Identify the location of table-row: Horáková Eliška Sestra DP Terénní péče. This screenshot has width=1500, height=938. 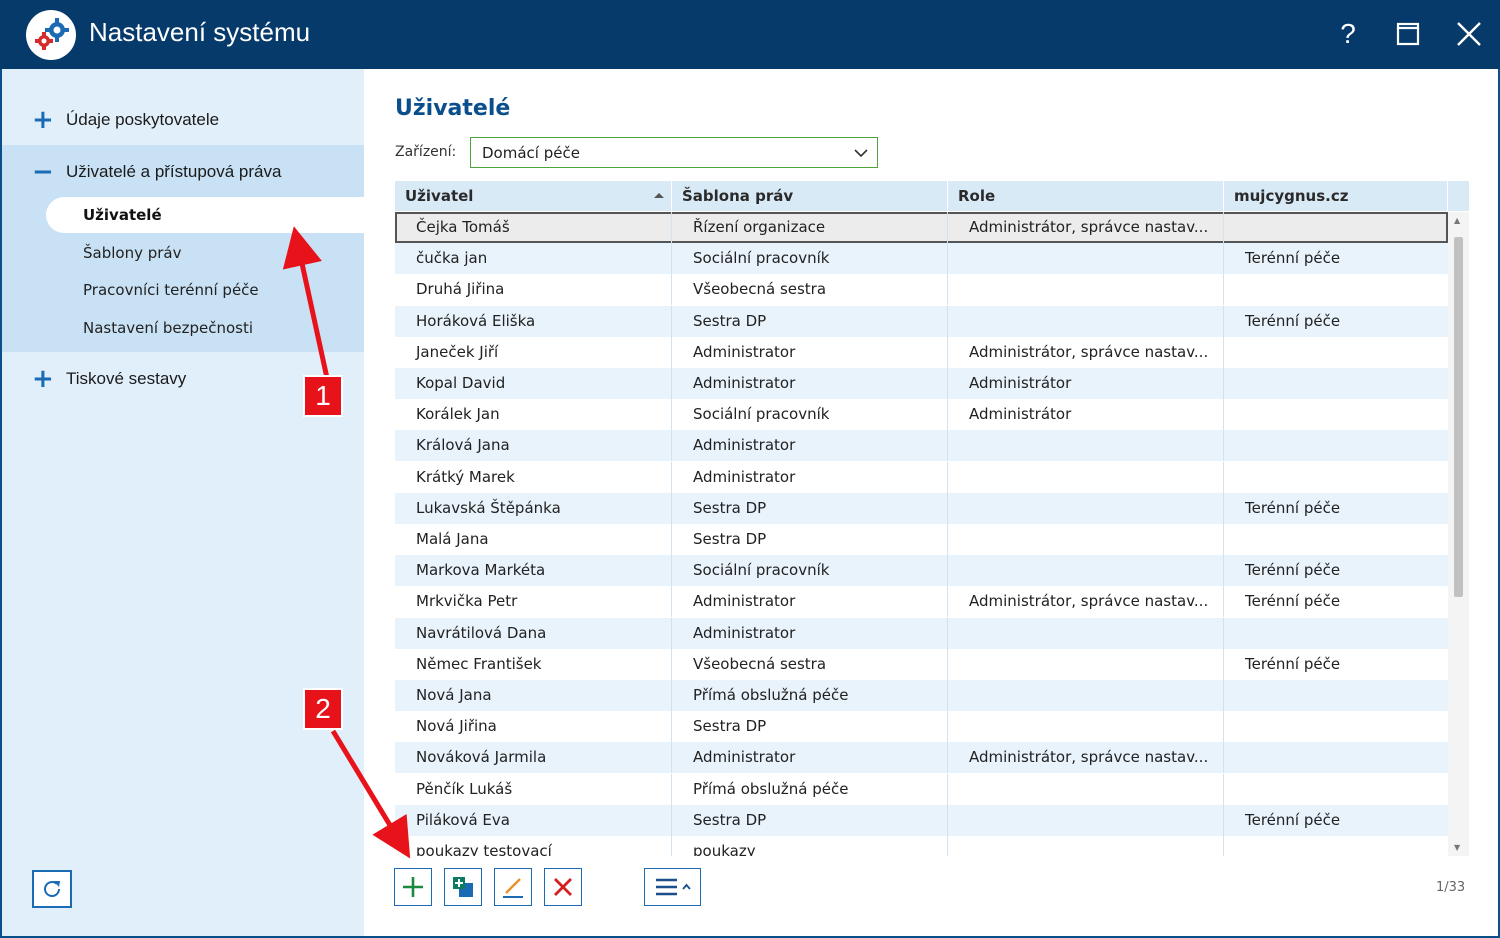
(921, 321).